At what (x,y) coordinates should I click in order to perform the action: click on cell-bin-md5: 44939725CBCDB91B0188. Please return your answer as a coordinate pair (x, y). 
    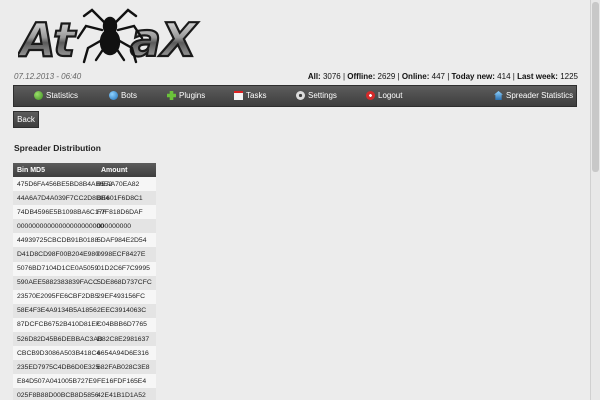
    Looking at the image, I should click on (55, 240).